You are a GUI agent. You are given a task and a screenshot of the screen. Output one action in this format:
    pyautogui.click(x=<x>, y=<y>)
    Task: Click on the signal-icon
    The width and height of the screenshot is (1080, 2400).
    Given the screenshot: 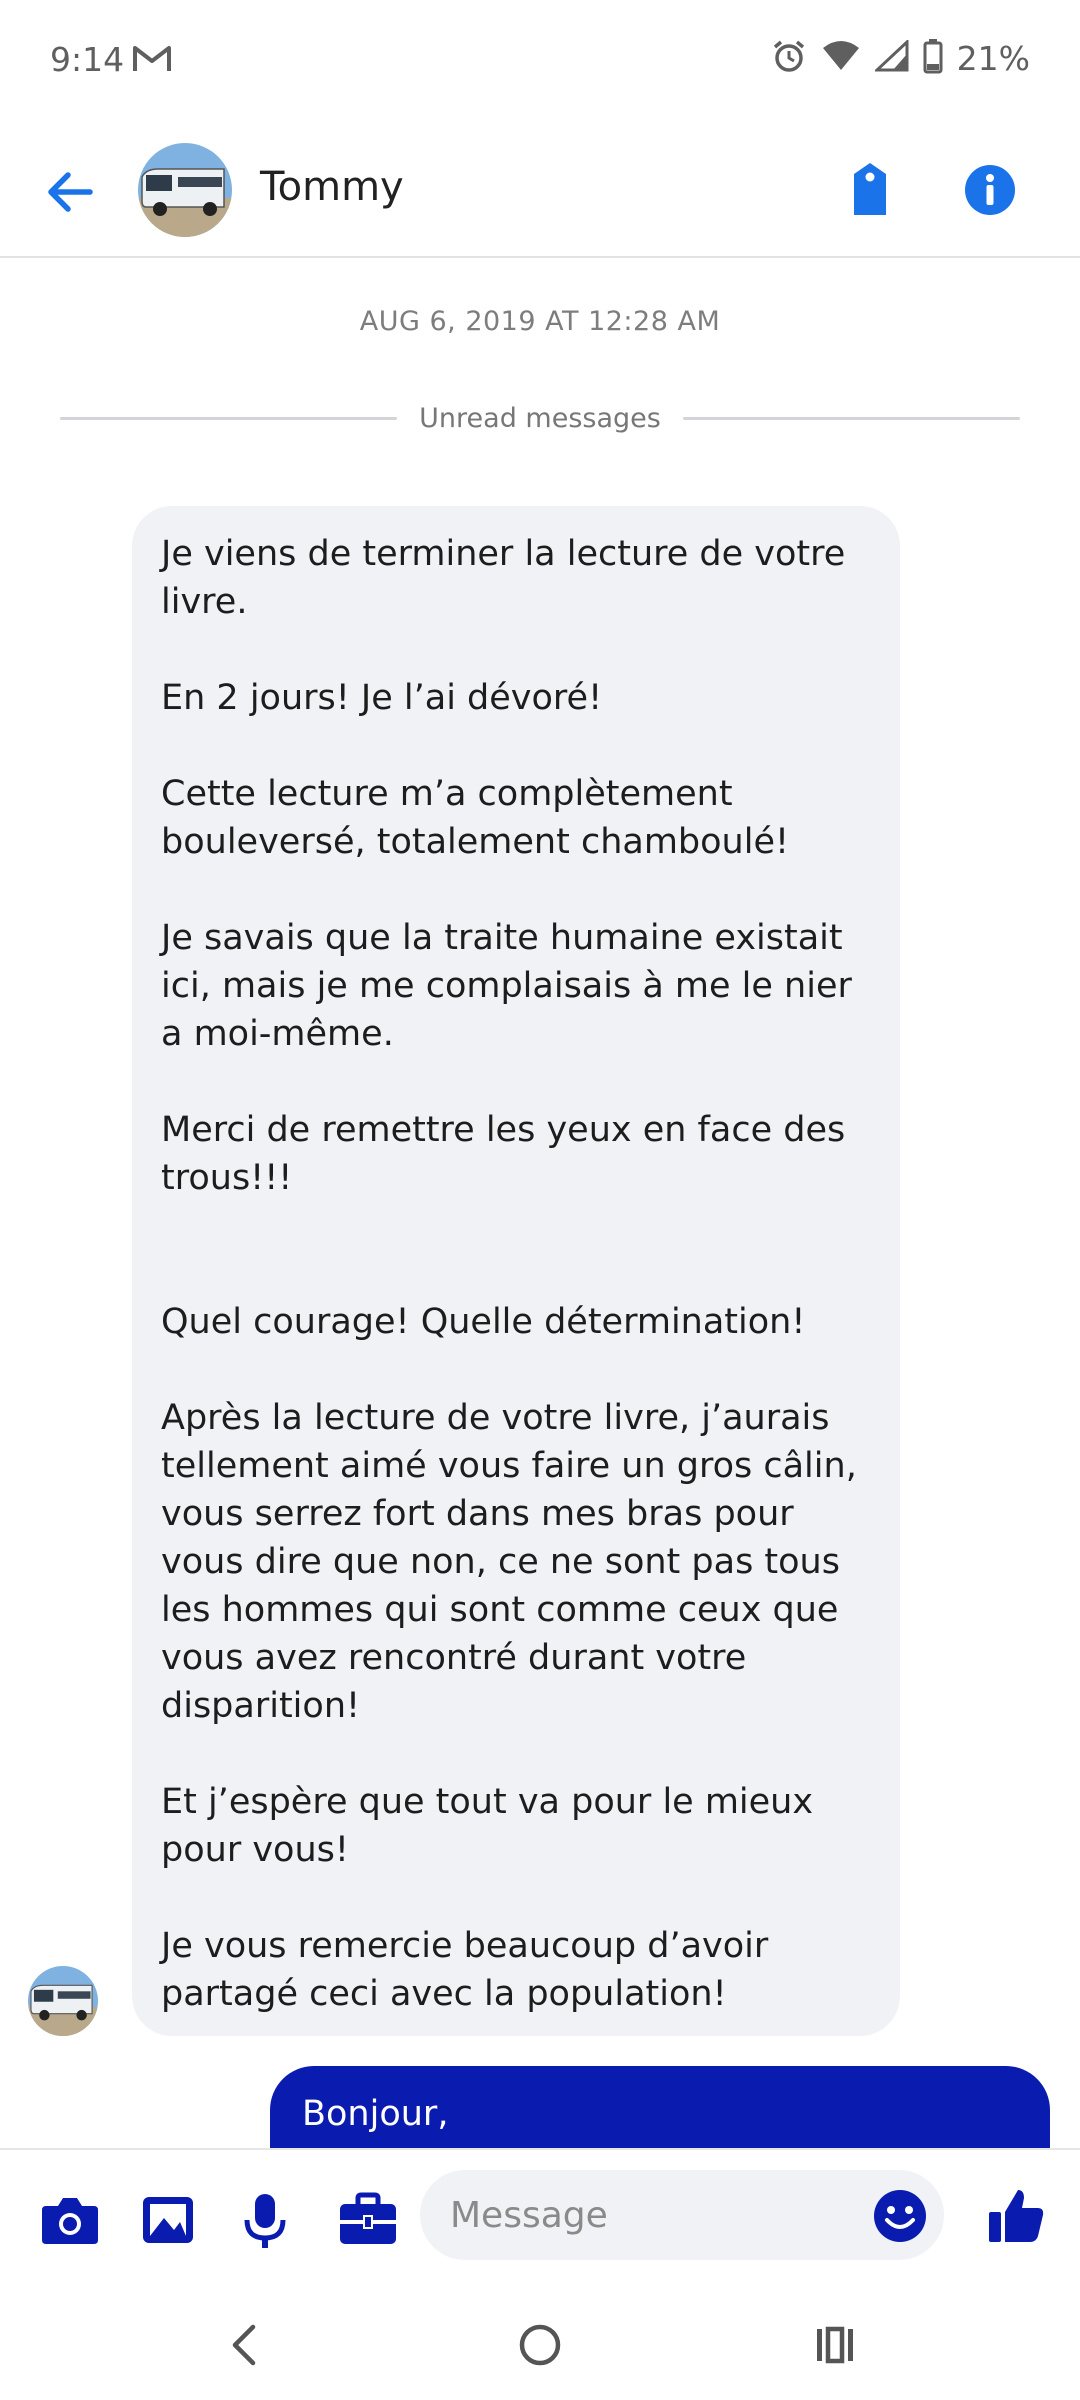 What is the action you would take?
    pyautogui.click(x=890, y=57)
    